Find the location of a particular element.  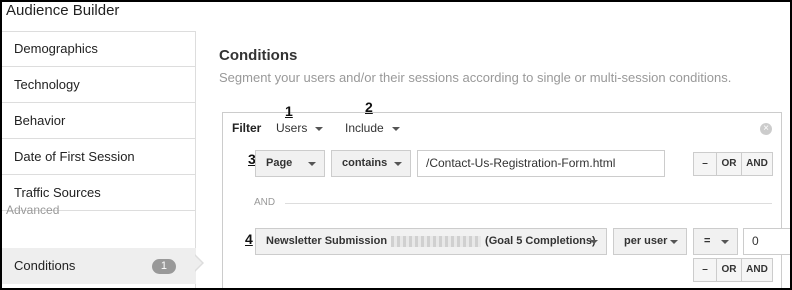

sidebar-item-date-of-first-session: Date of First Session is located at coordinates (99, 157).